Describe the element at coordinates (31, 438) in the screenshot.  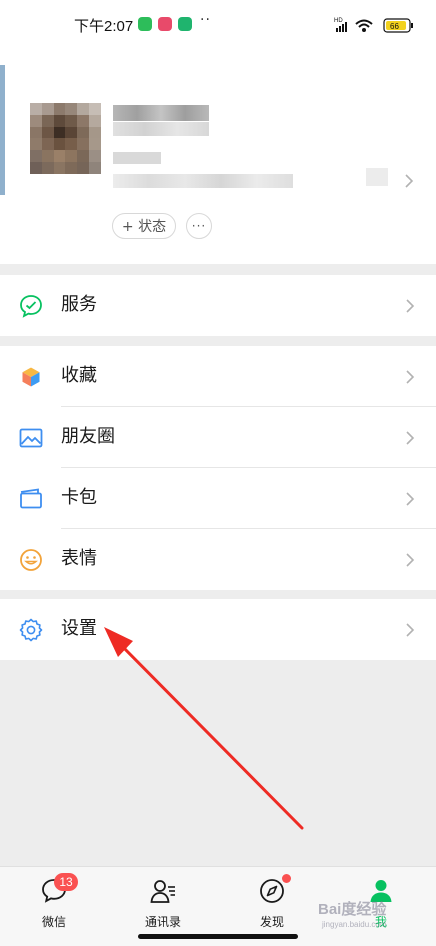
I see `moments-icon` at that location.